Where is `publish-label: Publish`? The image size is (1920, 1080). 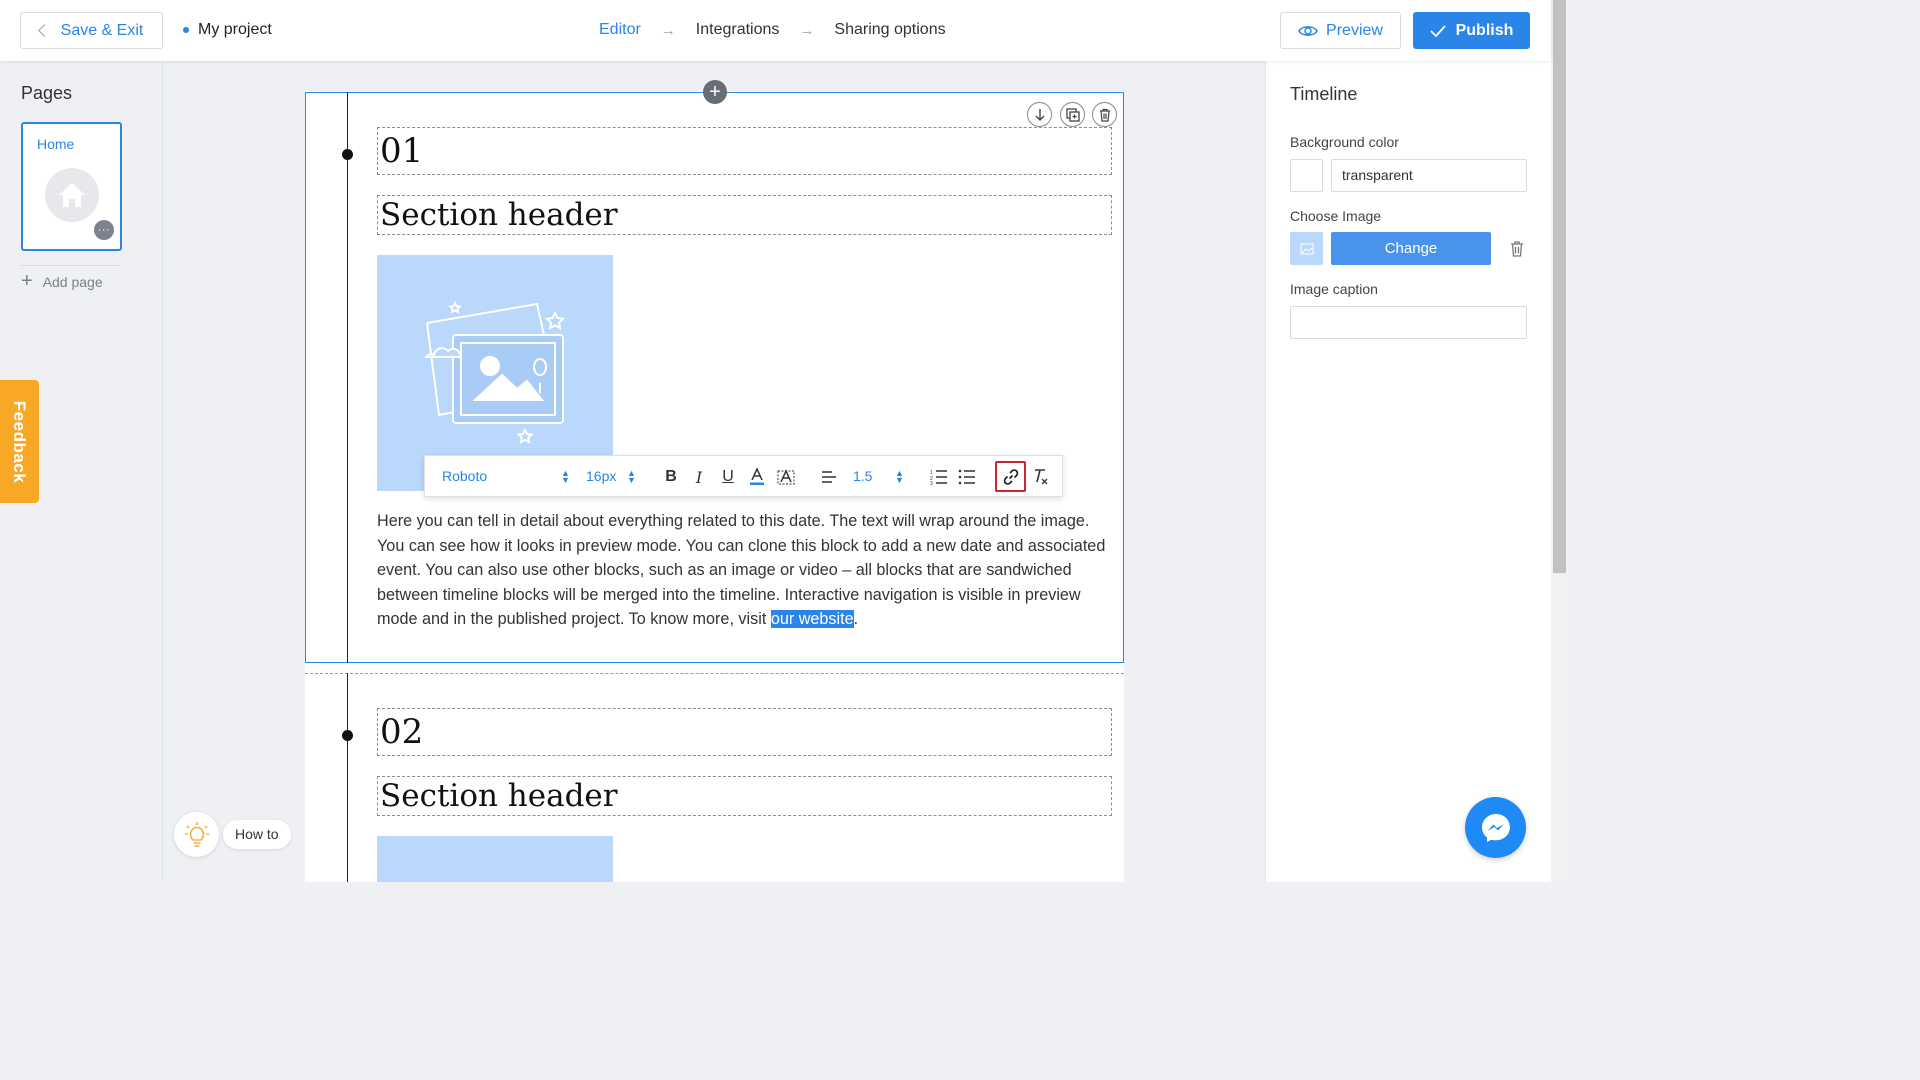 publish-label: Publish is located at coordinates (1484, 30).